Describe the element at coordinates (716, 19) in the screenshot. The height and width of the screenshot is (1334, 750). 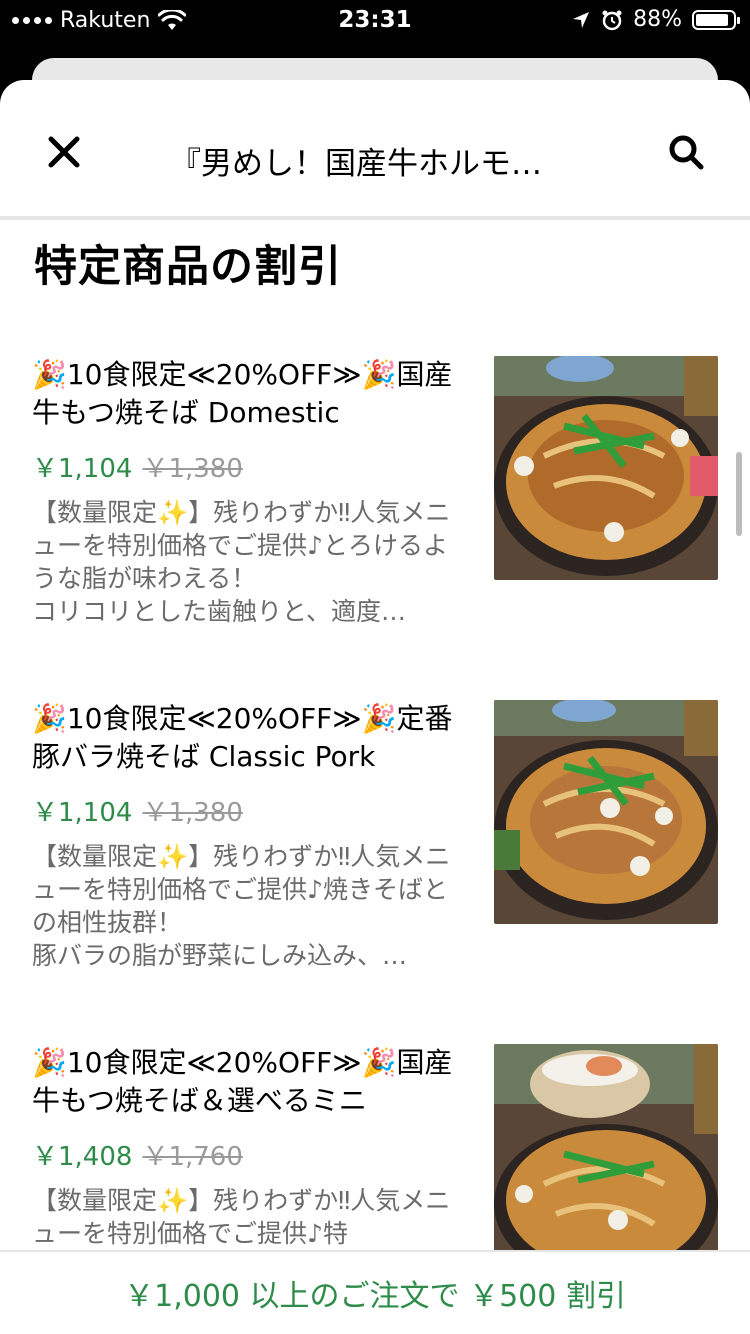
I see `battery-icon` at that location.